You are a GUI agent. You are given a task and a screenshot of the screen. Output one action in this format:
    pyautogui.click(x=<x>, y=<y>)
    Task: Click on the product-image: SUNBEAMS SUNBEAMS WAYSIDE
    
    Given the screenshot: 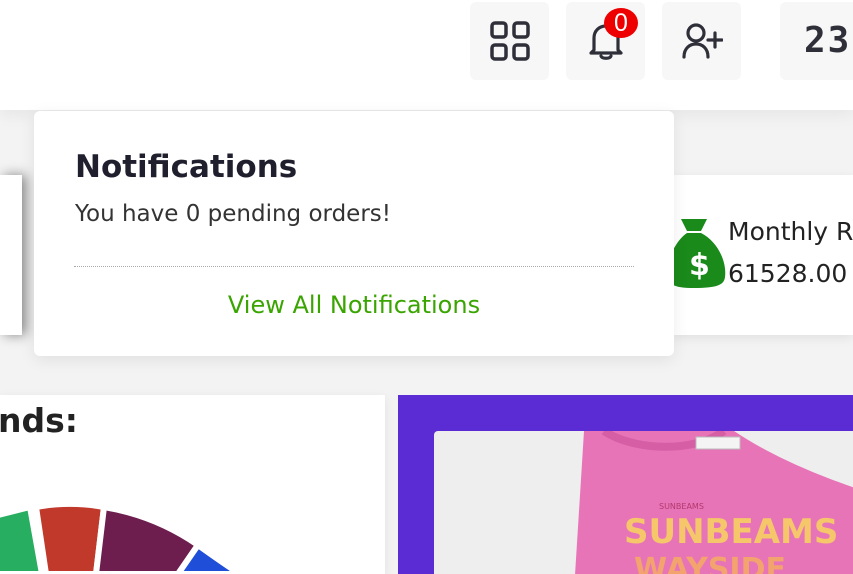 What is the action you would take?
    pyautogui.click(x=643, y=502)
    